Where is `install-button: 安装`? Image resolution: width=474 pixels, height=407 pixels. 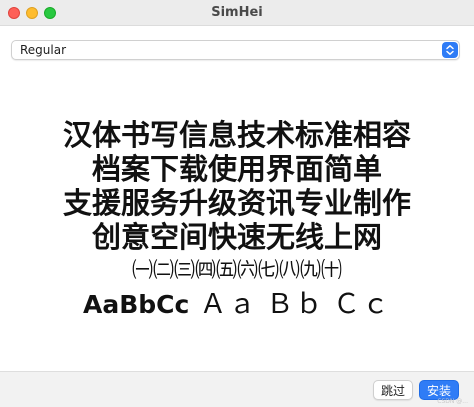
install-button: 安装 is located at coordinates (439, 390).